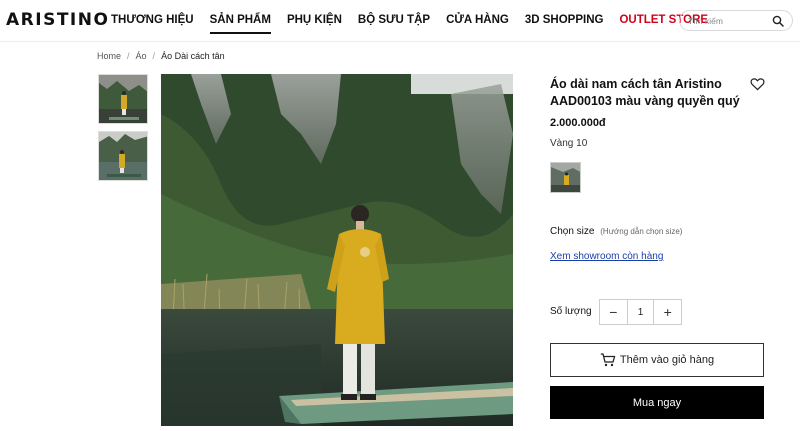  What do you see at coordinates (571, 311) in the screenshot?
I see `quantity-label: Số lượng` at bounding box center [571, 311].